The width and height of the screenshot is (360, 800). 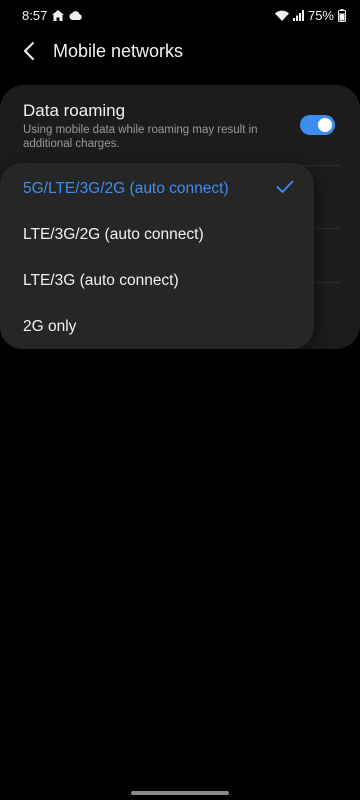 I want to click on back-button, so click(x=29, y=53).